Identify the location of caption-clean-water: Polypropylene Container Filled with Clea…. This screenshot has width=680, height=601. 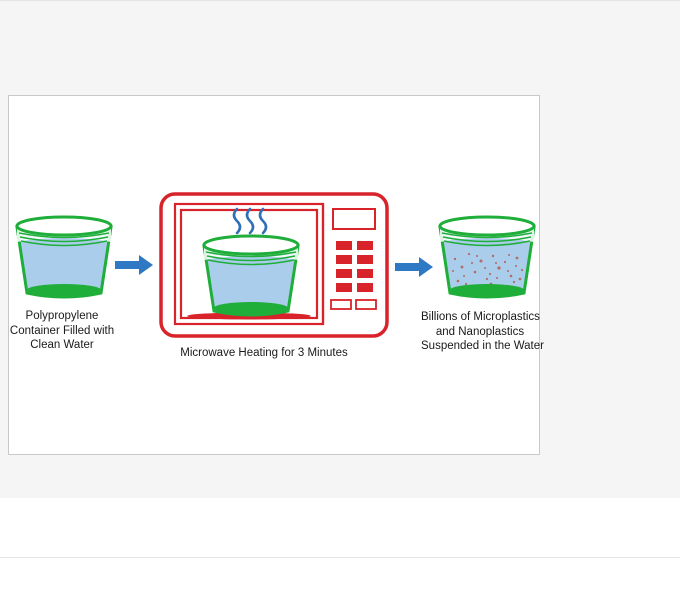
(62, 331).